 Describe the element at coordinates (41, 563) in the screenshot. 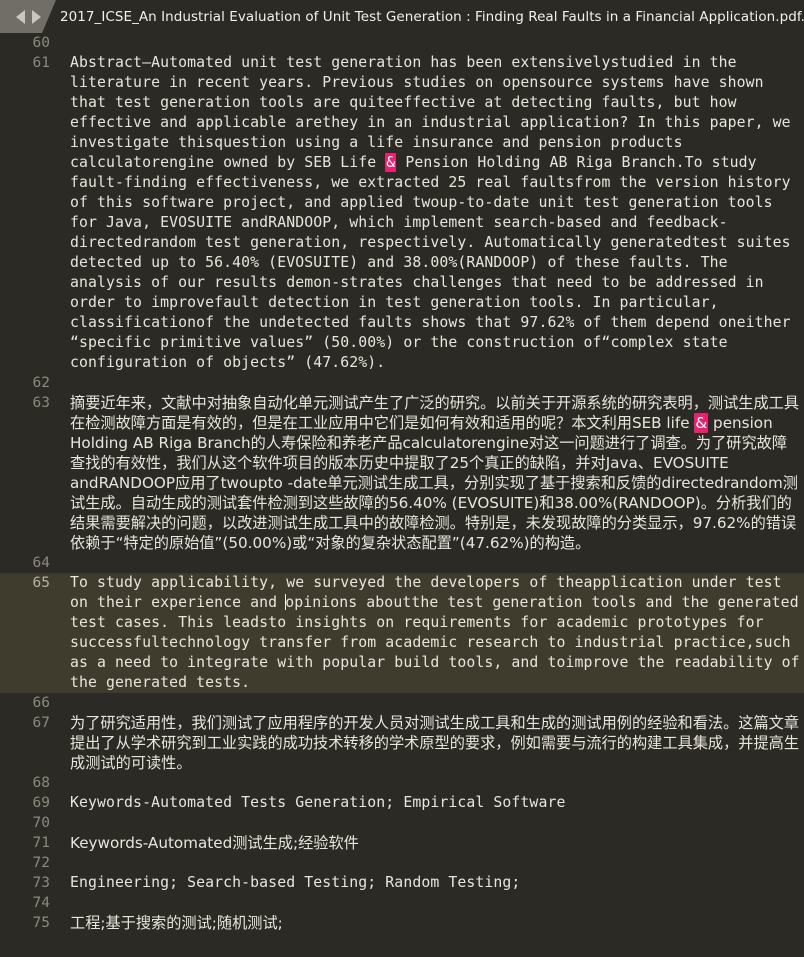

I see `line-number: 64` at that location.